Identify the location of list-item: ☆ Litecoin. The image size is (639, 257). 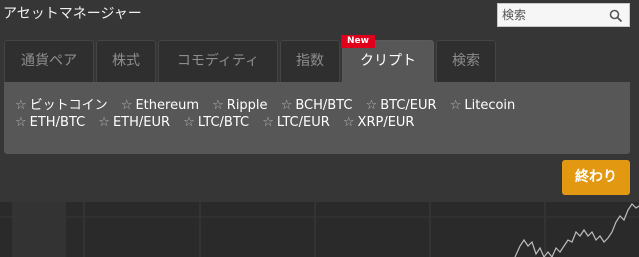
(483, 105).